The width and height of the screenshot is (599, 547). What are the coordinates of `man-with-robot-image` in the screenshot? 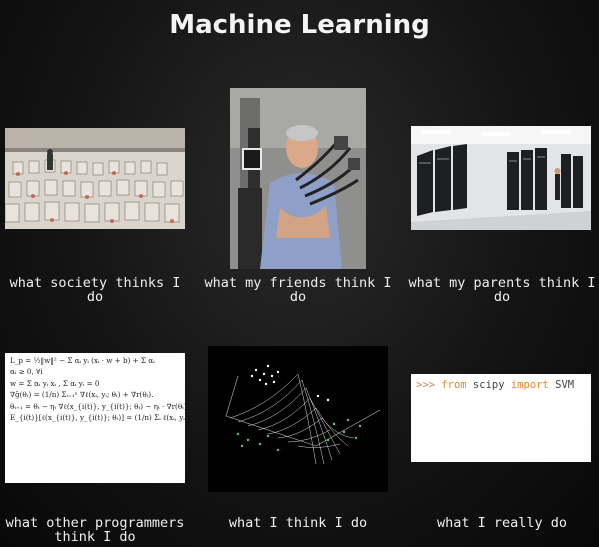 It's located at (298, 178).